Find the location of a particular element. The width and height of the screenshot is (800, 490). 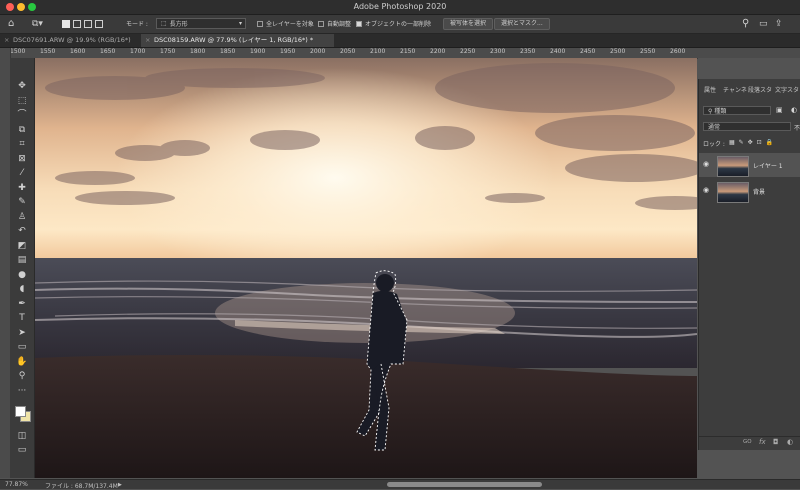

opacity-label: 不 is located at coordinates (797, 128).